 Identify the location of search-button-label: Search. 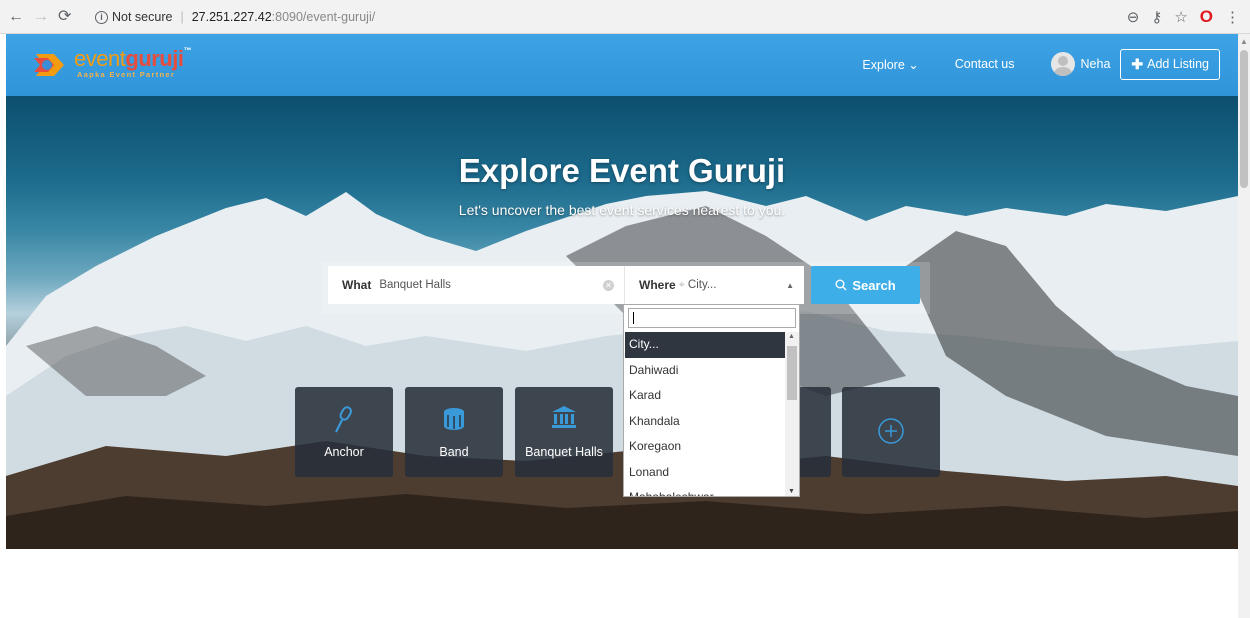
(874, 285).